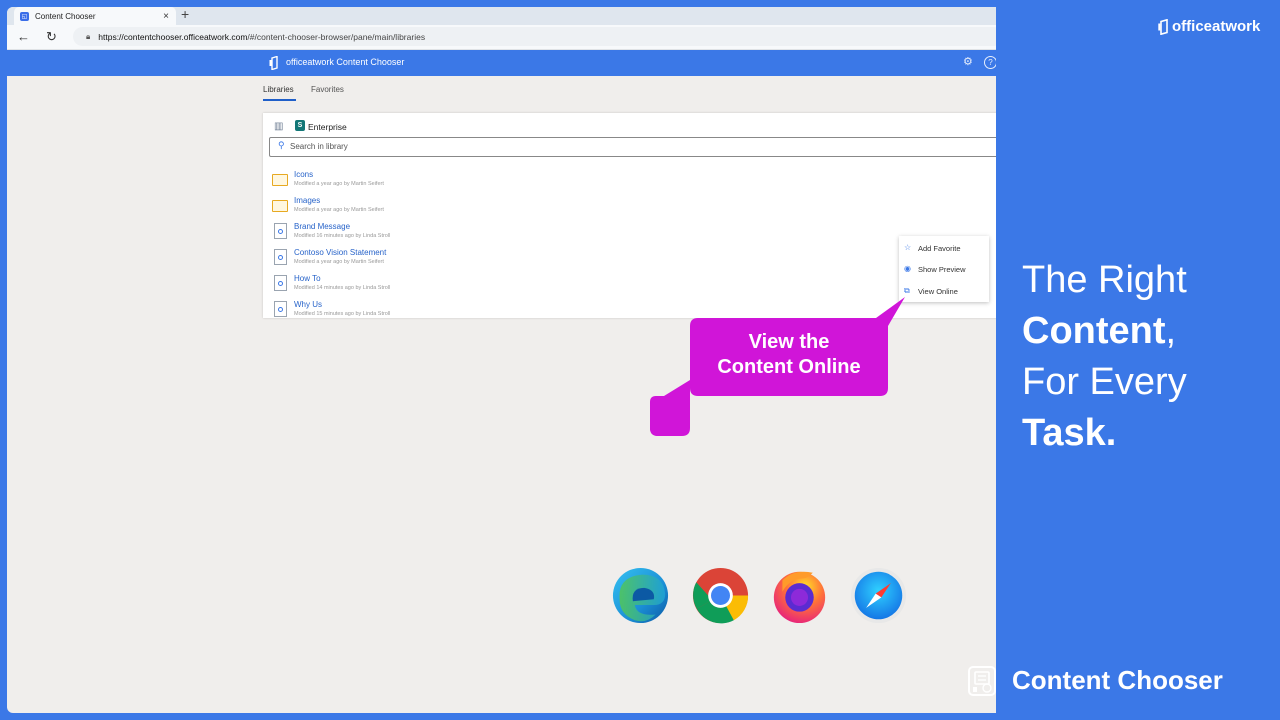  What do you see at coordinates (907, 268) in the screenshot?
I see `eye-icon: ◉` at bounding box center [907, 268].